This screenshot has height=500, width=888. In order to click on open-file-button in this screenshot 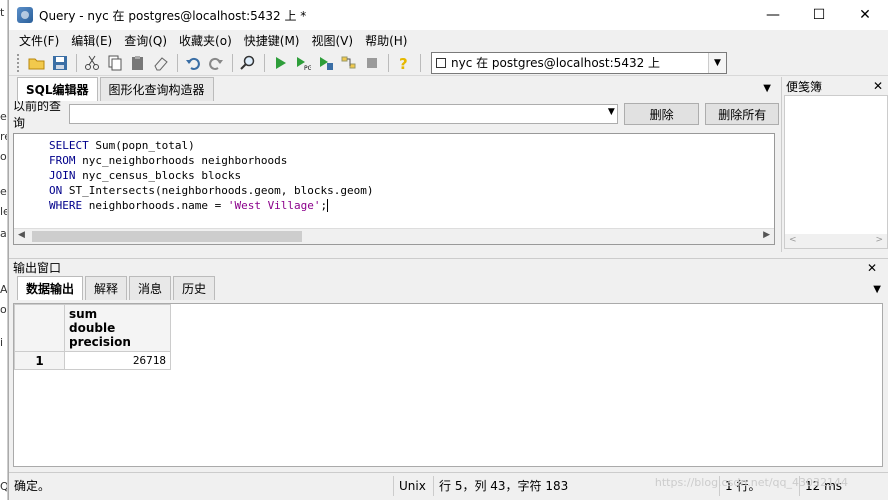, I will do `click(37, 63)`.